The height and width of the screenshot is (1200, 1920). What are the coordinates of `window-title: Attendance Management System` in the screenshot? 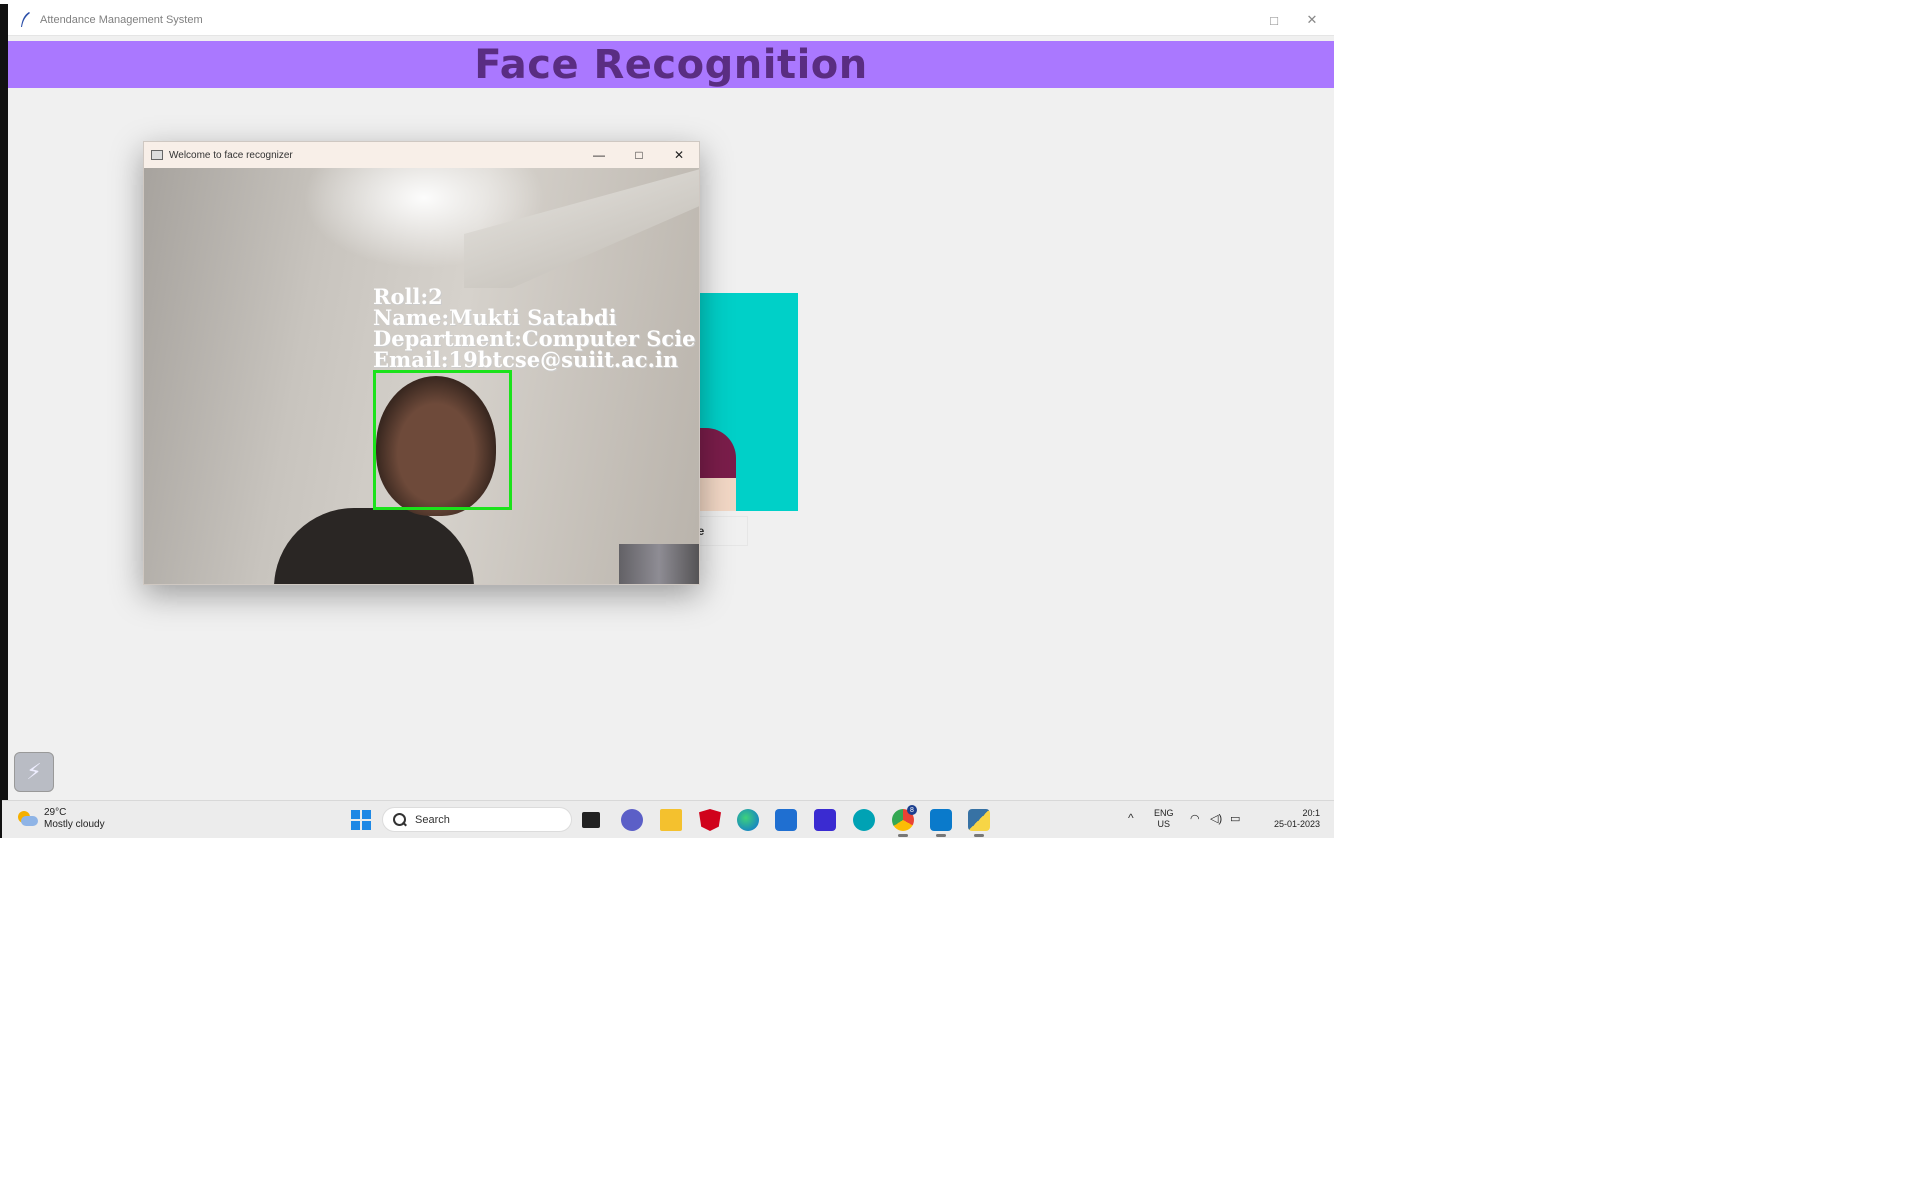 It's located at (121, 19).